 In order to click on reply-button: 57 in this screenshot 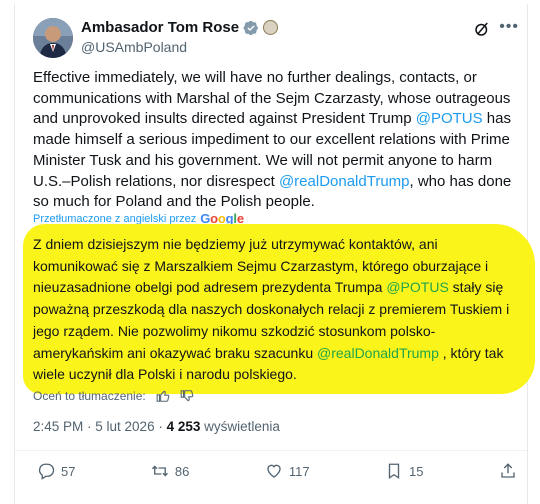, I will do `click(56, 471)`.